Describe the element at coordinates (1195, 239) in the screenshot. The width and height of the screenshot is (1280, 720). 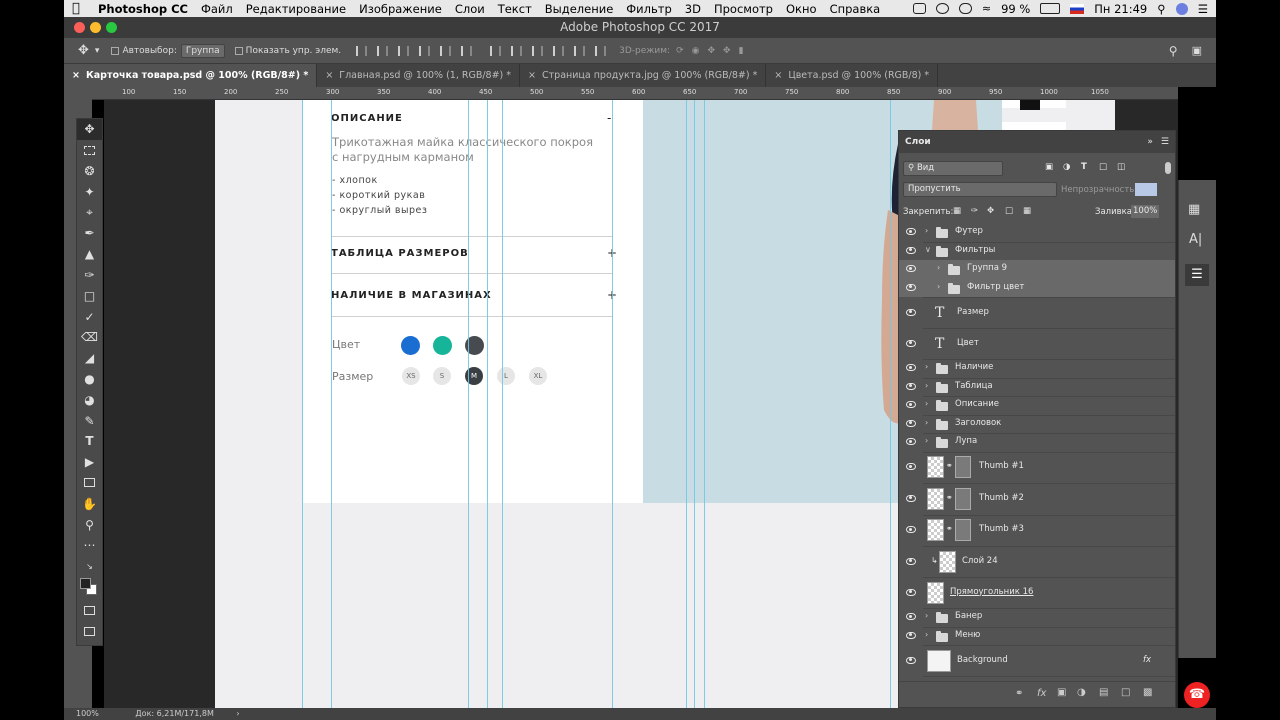
I see `character-icon: A|` at that location.